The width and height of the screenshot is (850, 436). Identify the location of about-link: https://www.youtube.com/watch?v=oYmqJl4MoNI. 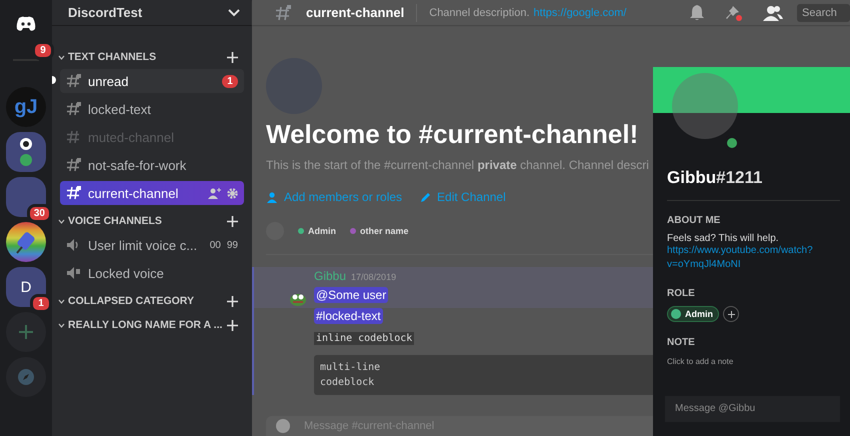
(753, 258).